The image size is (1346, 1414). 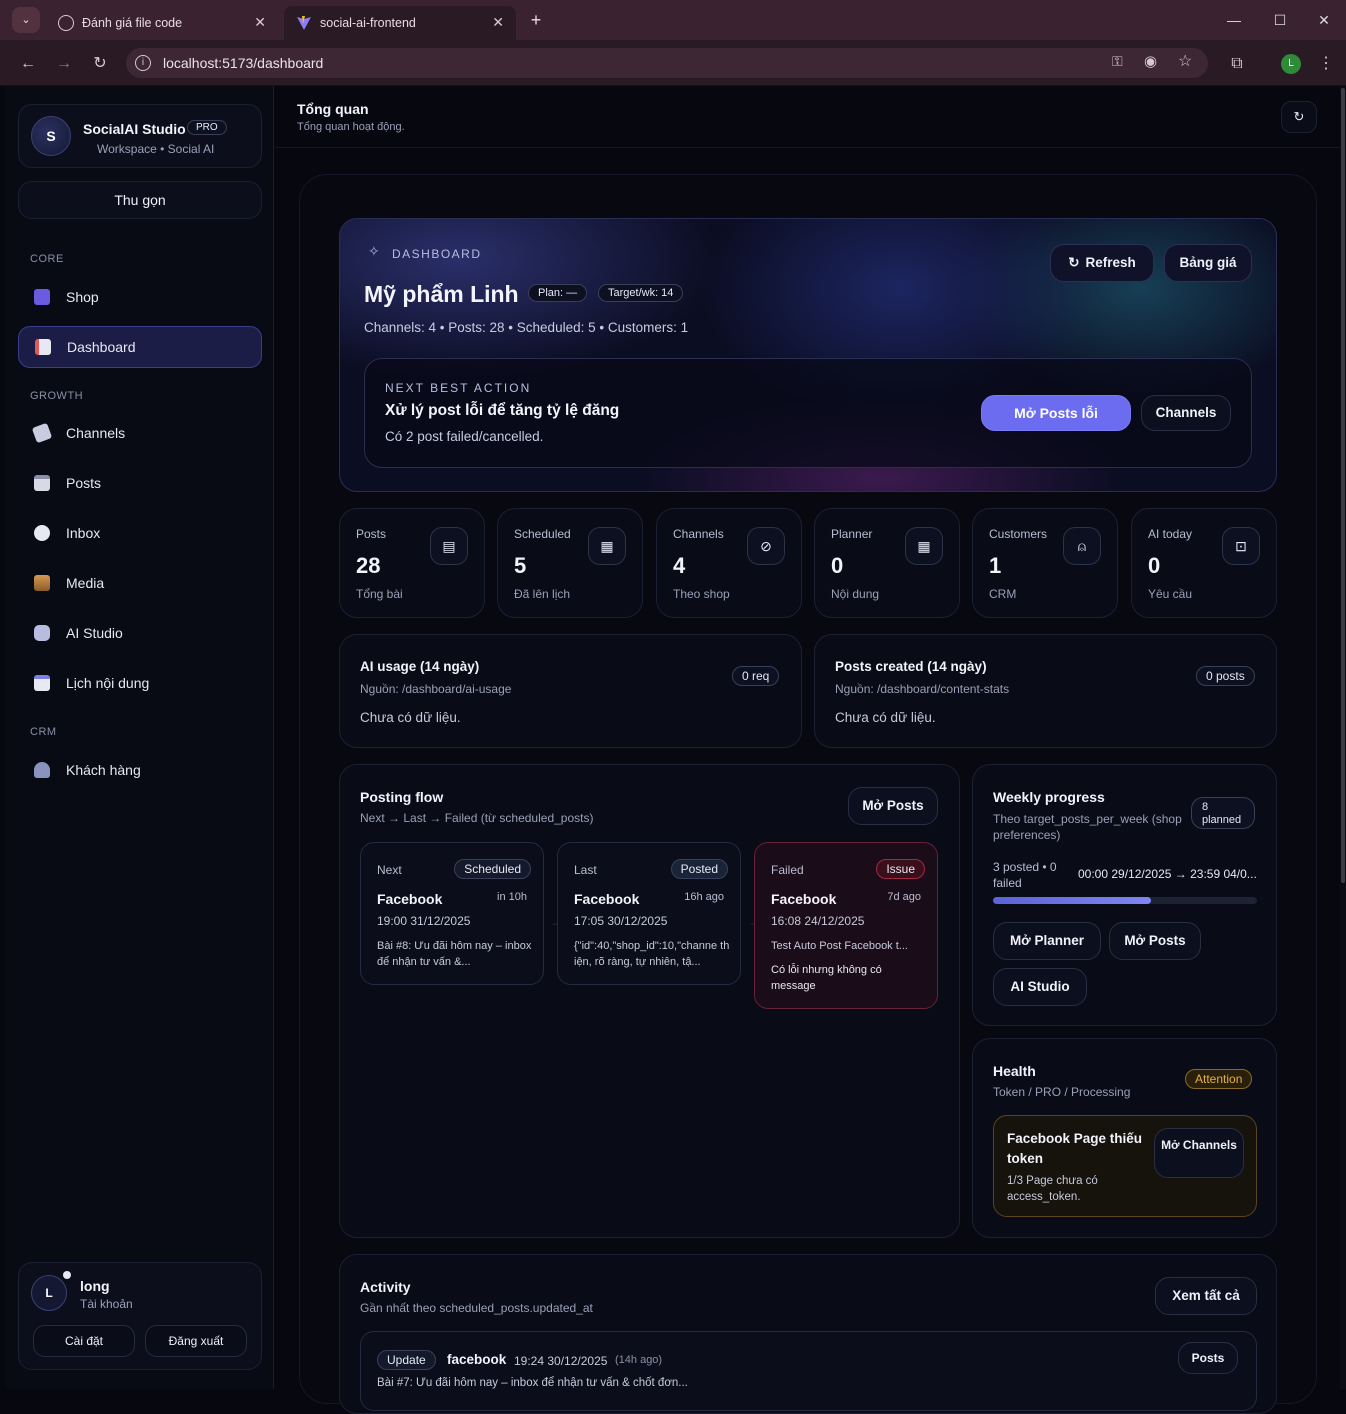 I want to click on open-posts-button: Mở Posts, so click(x=893, y=806).